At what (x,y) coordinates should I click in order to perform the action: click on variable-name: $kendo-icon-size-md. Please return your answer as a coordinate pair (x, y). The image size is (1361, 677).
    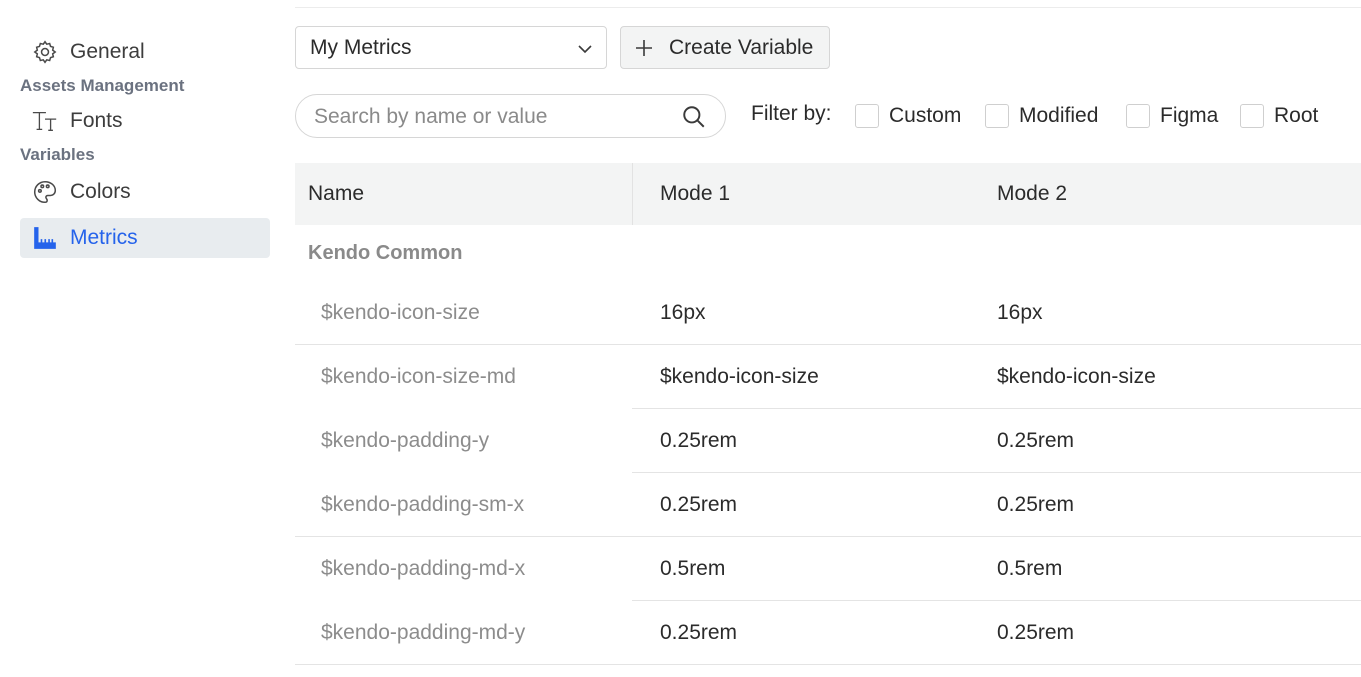
    Looking at the image, I should click on (418, 376).